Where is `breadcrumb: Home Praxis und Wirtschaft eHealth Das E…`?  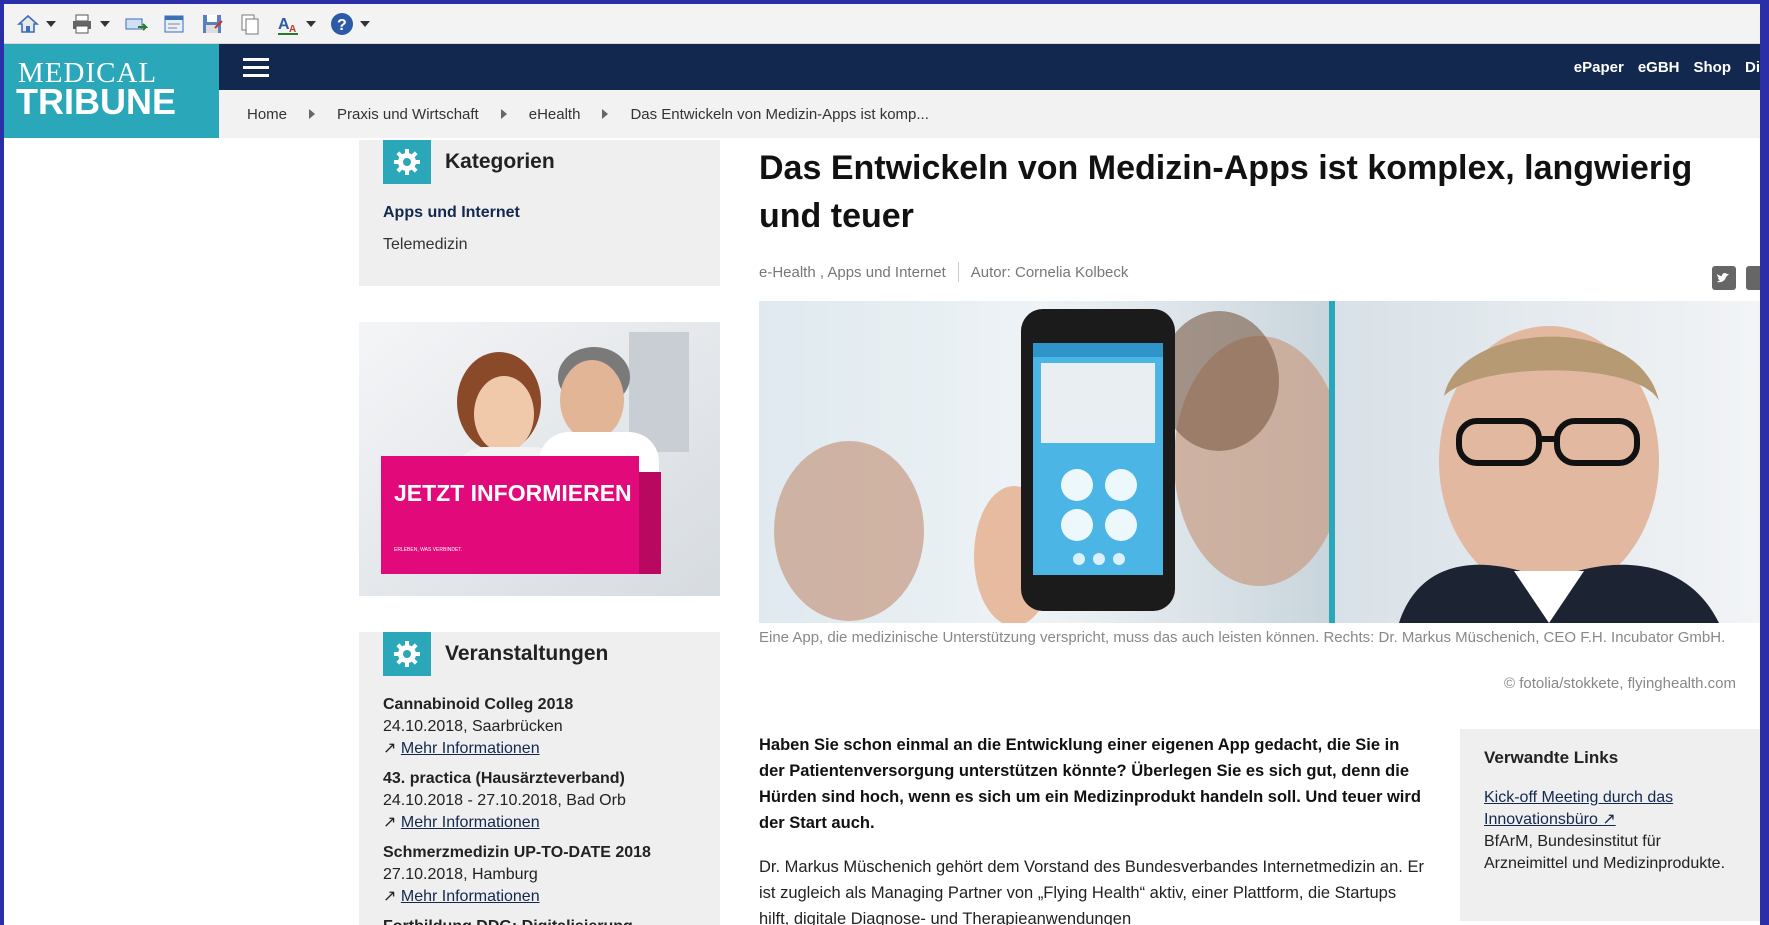
breadcrumb: Home Praxis und Wirtschaft eHealth Das E… is located at coordinates (989, 114).